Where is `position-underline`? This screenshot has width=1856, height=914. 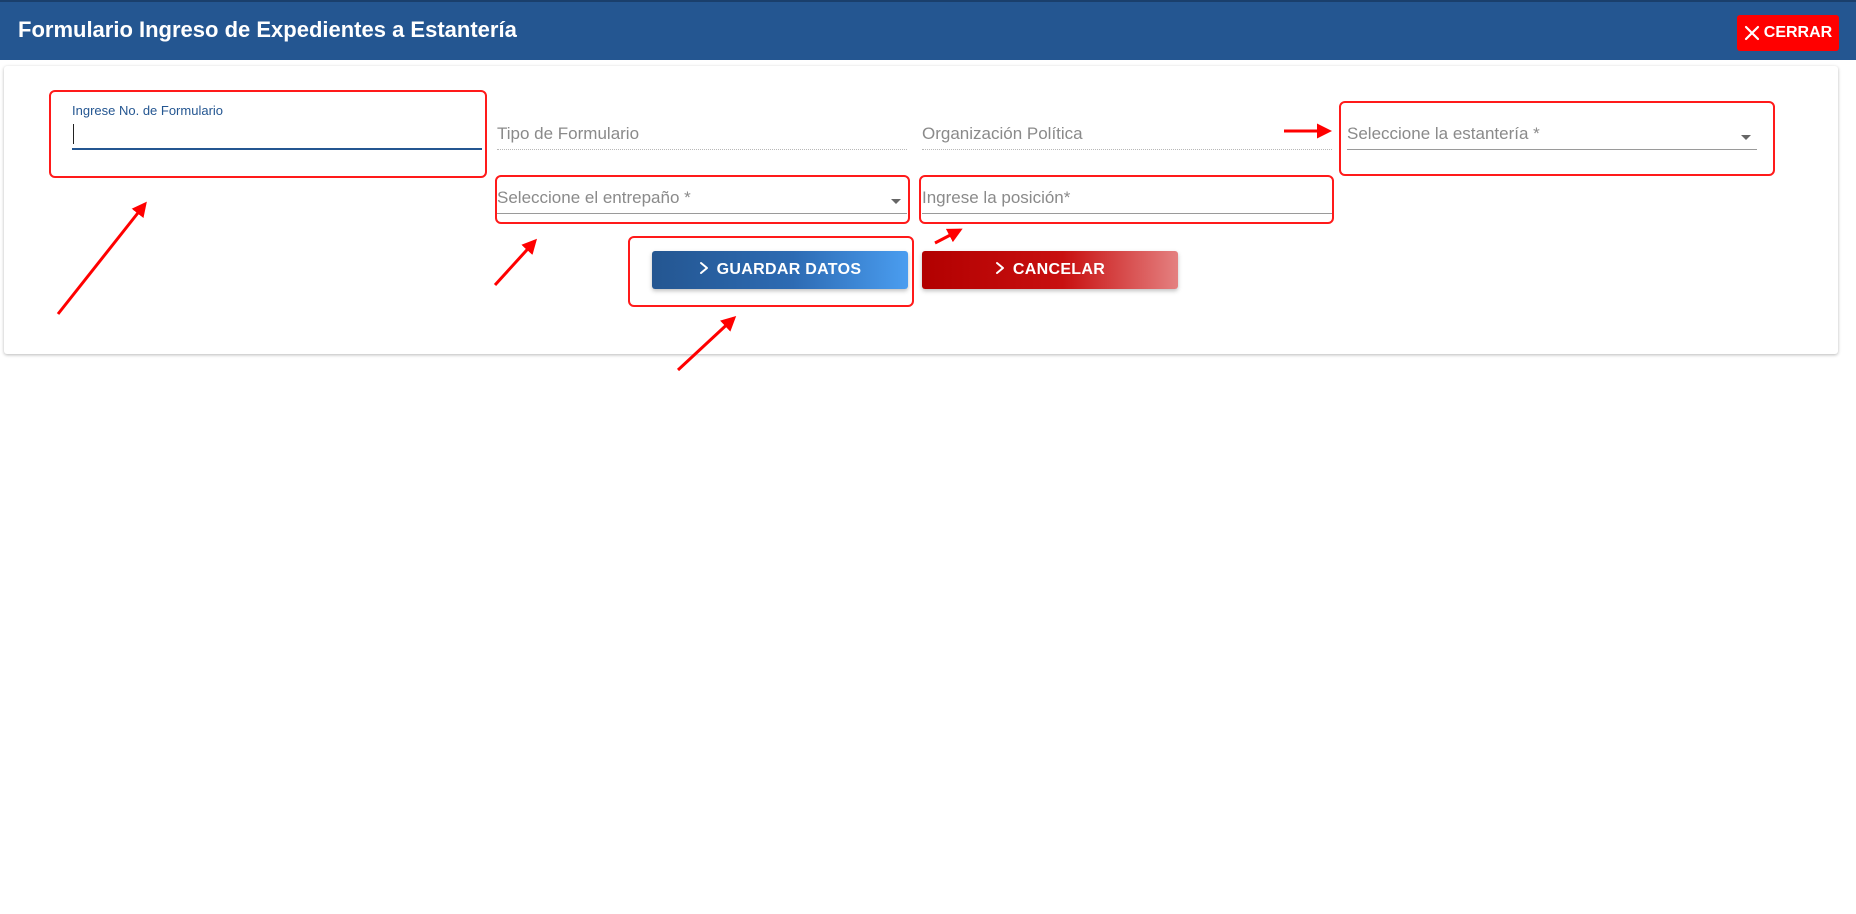 position-underline is located at coordinates (1127, 213).